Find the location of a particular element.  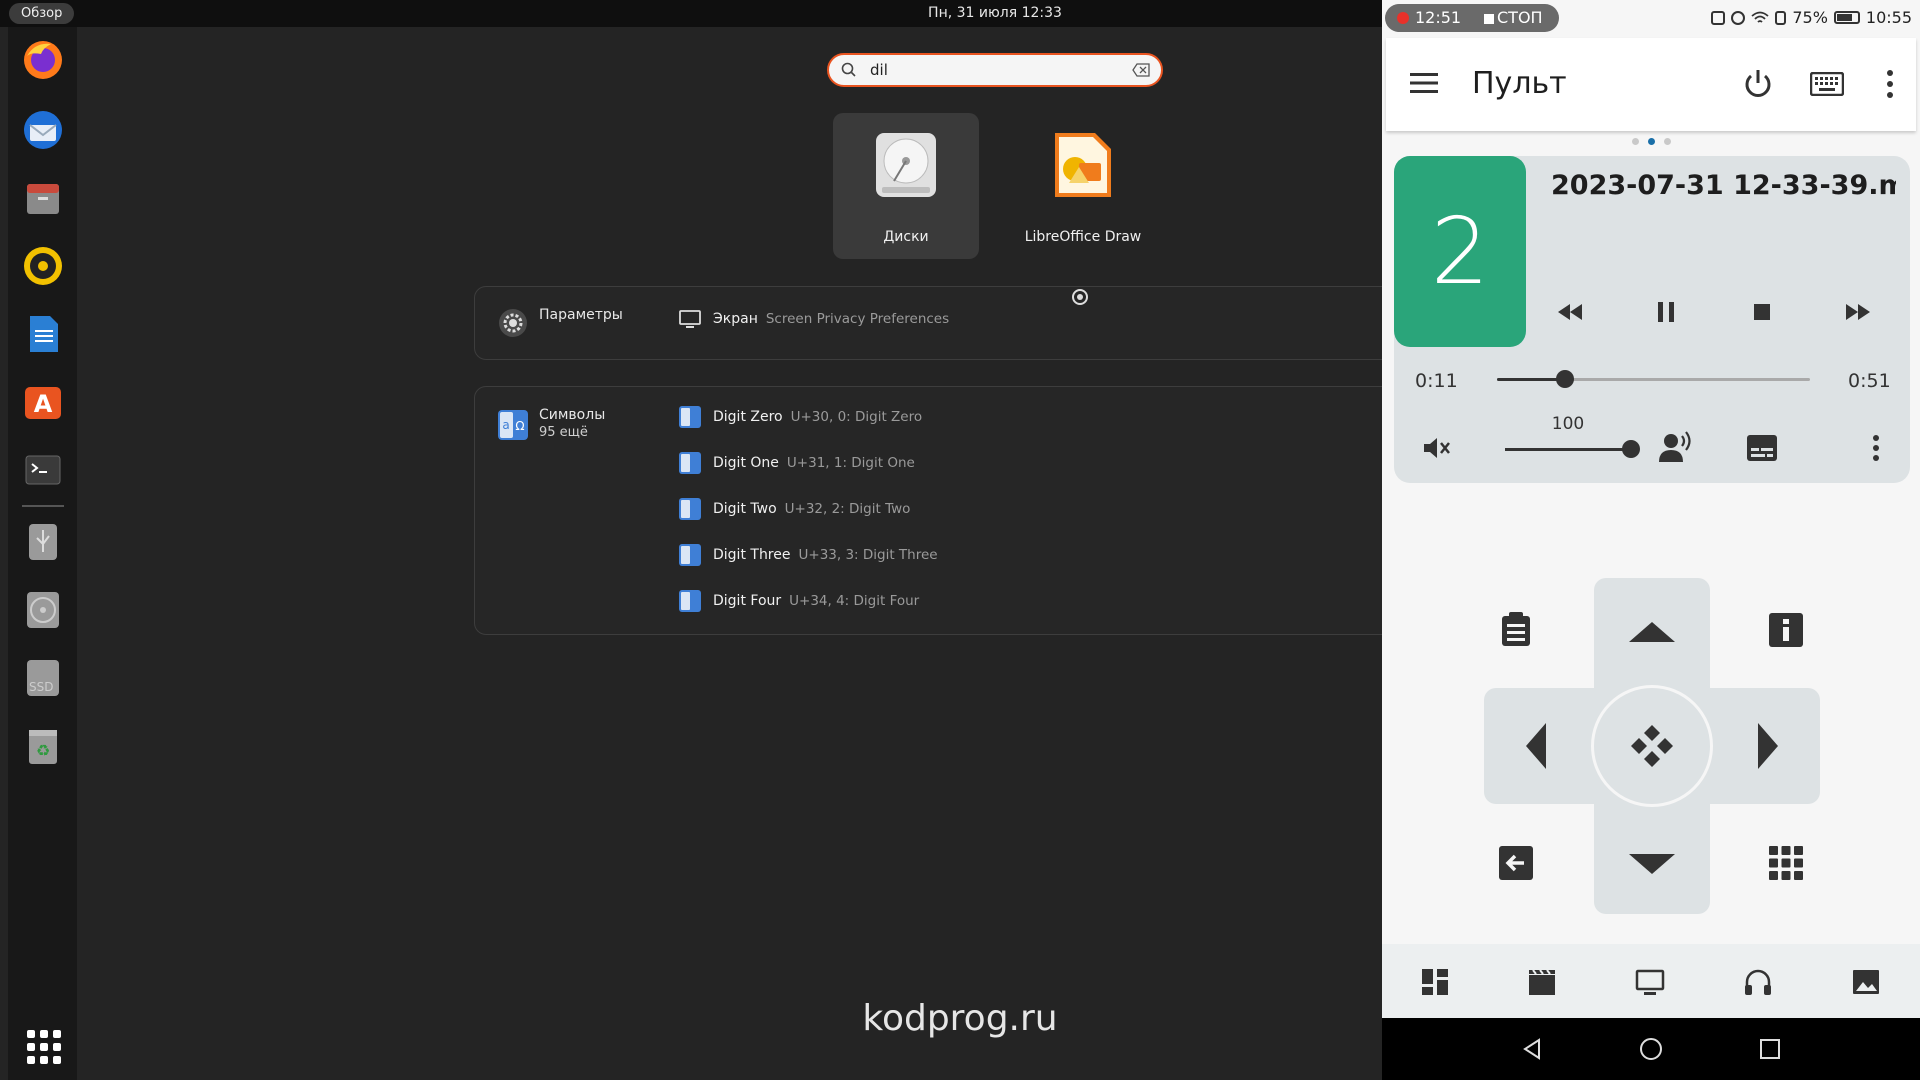

dpad-select-button is located at coordinates (1652, 746).